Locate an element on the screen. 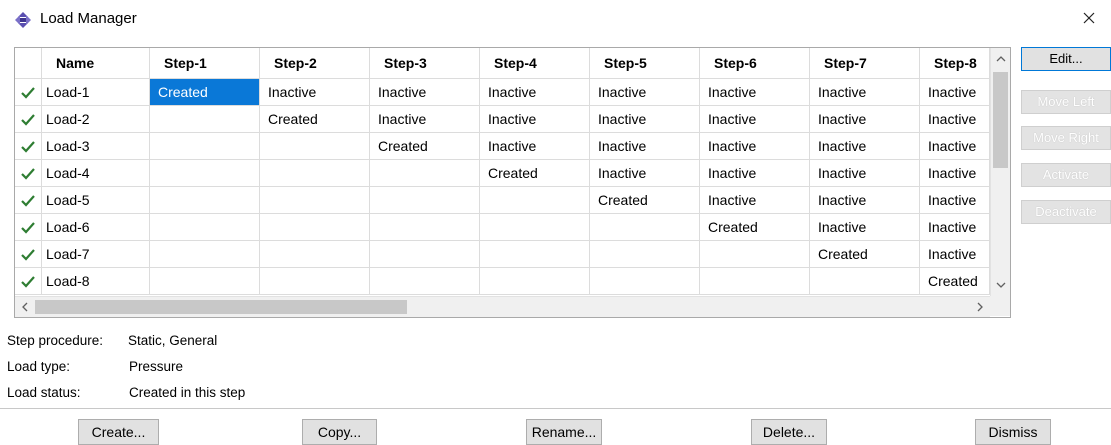 The height and width of the screenshot is (445, 1111). load-name-cell: Load-6 is located at coordinates (95, 227).